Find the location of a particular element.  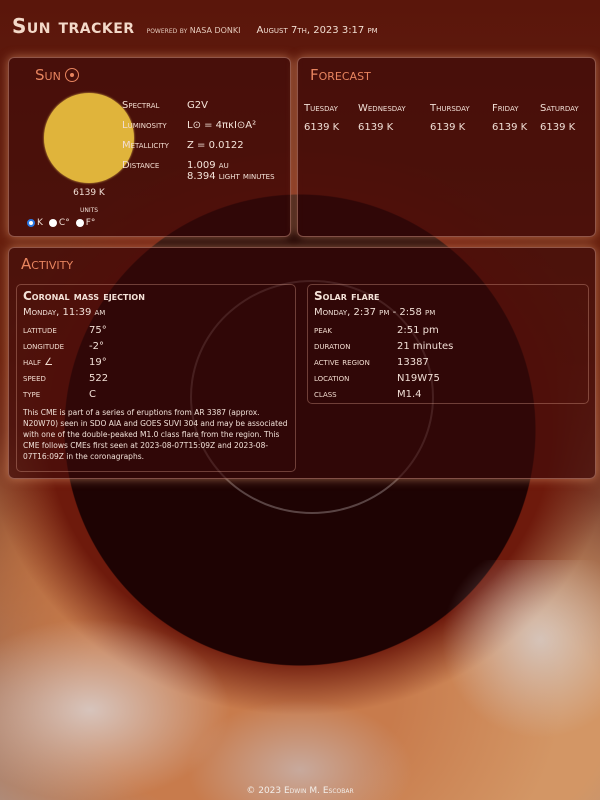

cme-row: half ∠ 19° is located at coordinates (65, 365).